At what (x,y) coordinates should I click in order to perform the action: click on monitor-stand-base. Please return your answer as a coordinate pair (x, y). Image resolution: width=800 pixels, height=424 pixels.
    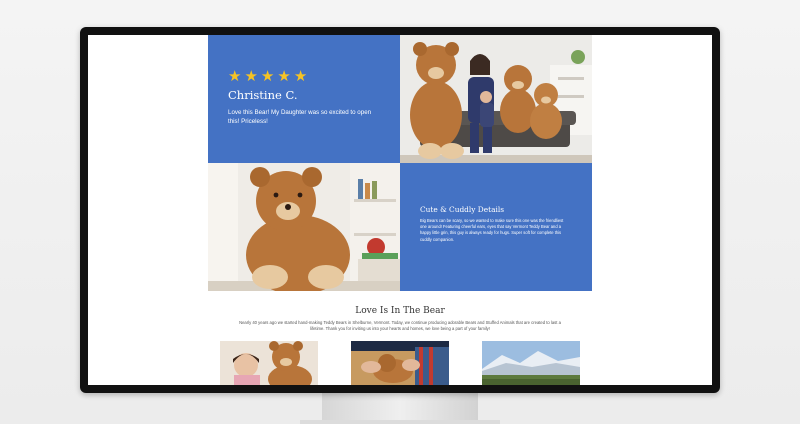
    Looking at the image, I should click on (400, 422).